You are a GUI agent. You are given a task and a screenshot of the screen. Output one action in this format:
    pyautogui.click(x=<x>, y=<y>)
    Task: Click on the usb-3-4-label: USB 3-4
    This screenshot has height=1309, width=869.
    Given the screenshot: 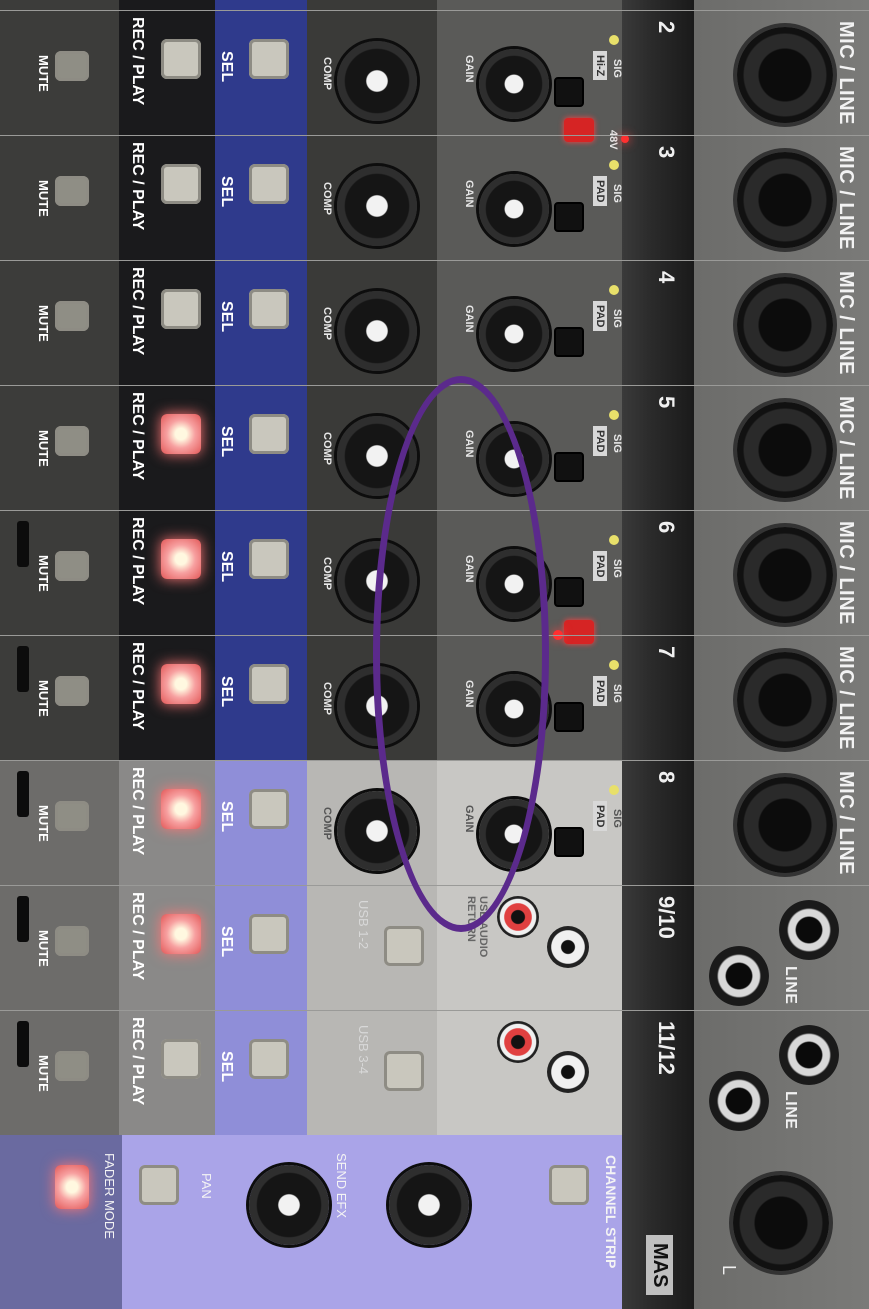 What is the action you would take?
    pyautogui.click(x=363, y=1050)
    